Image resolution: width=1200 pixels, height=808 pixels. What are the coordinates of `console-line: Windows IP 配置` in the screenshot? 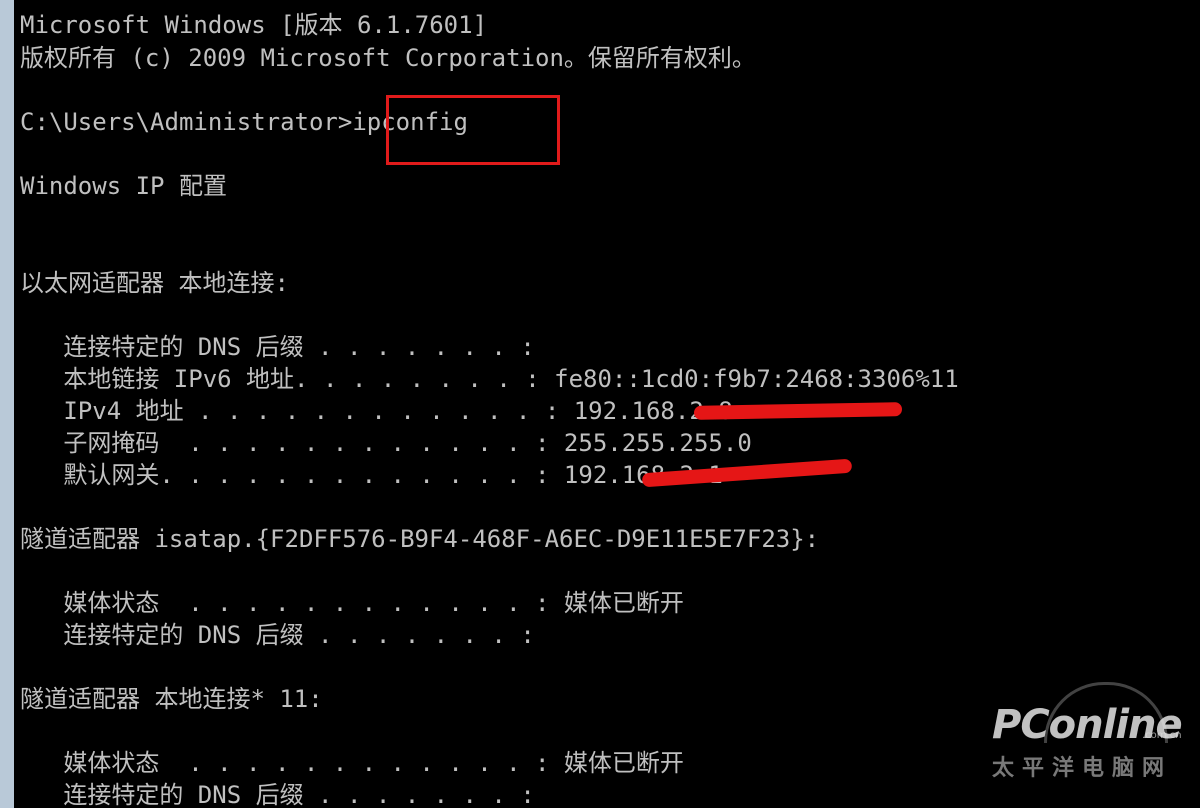 It's located at (123, 186).